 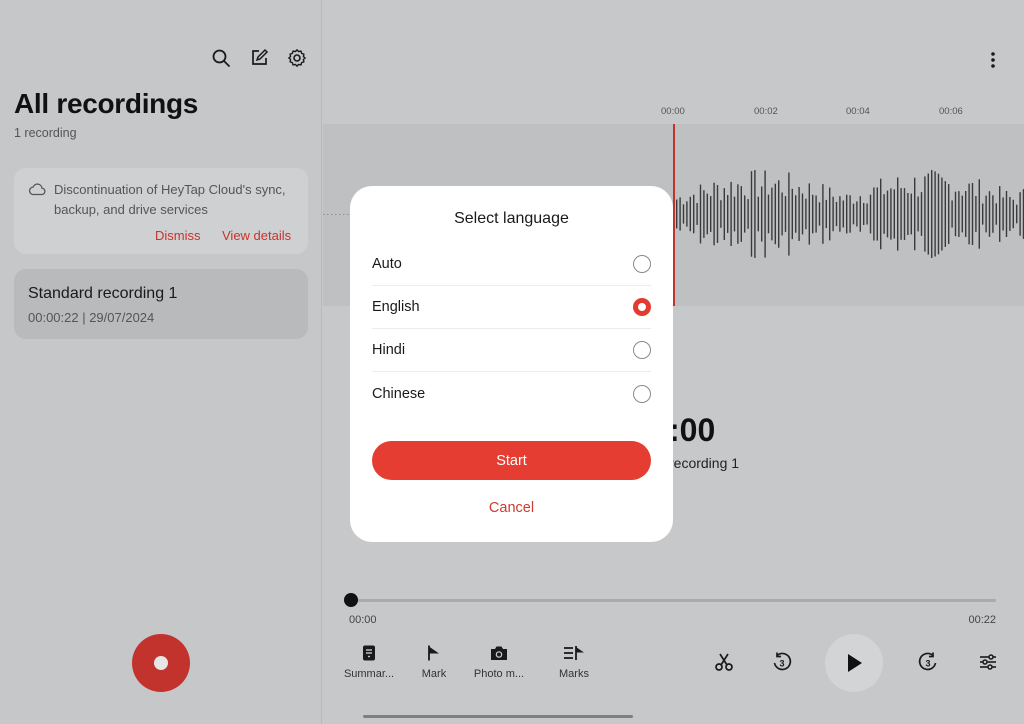 What do you see at coordinates (674, 215) in the screenshot?
I see `playhead` at bounding box center [674, 215].